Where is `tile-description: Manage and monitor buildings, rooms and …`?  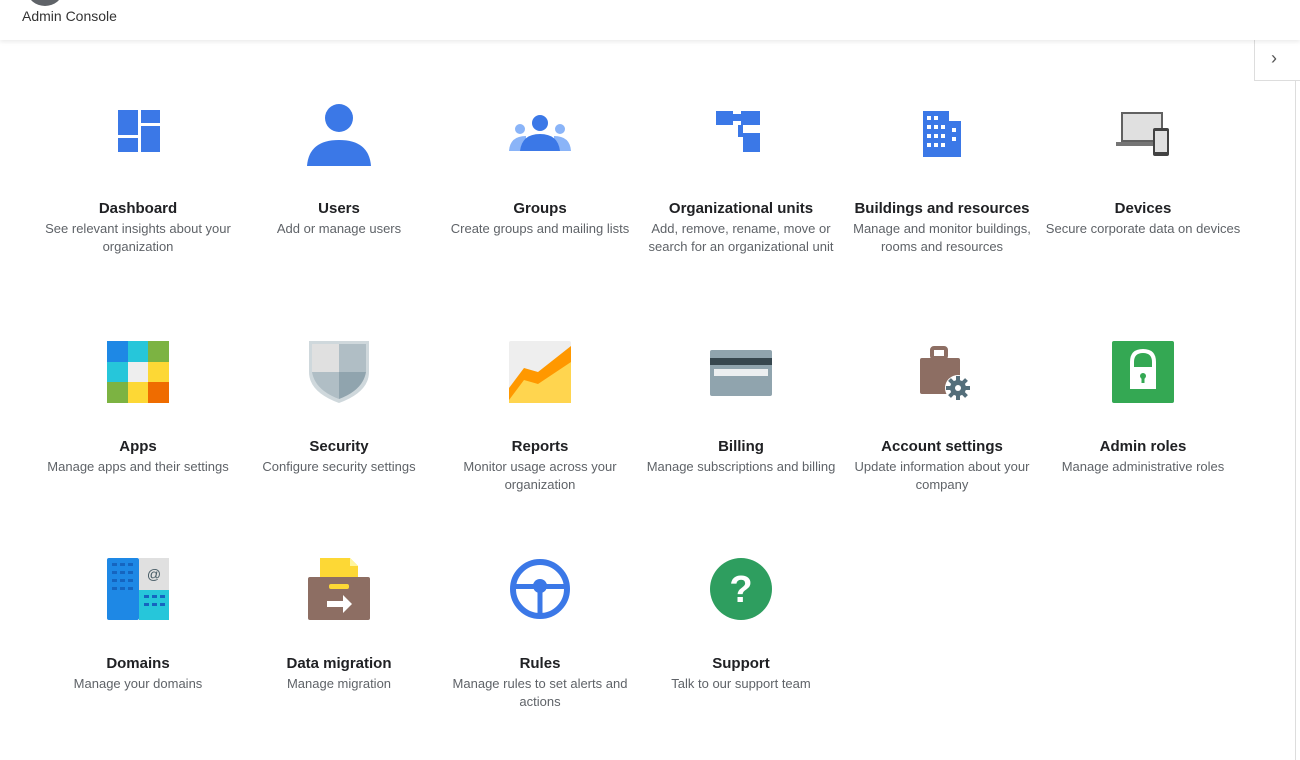 tile-description: Manage and monitor buildings, rooms and … is located at coordinates (942, 237).